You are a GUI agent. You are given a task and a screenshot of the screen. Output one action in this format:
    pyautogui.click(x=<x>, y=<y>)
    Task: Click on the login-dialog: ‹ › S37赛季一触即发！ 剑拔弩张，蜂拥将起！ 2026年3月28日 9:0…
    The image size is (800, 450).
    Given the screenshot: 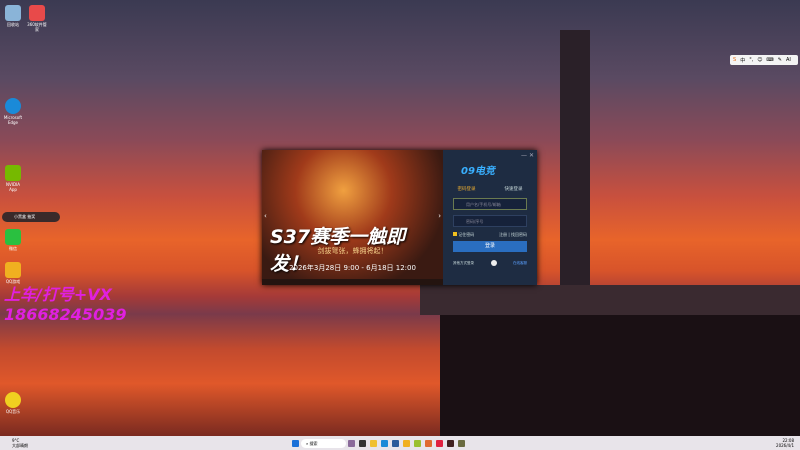 What is the action you would take?
    pyautogui.click(x=399, y=217)
    